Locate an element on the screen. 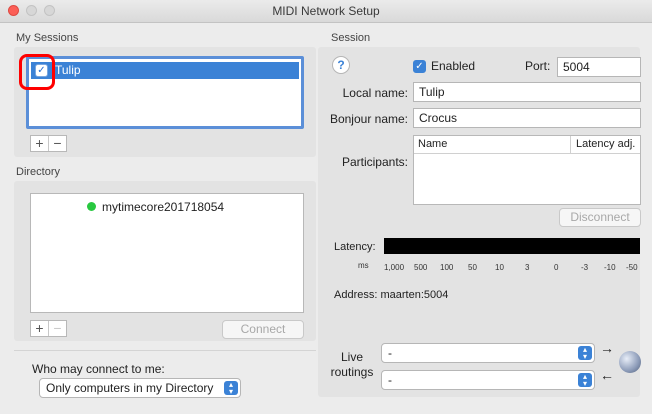 The width and height of the screenshot is (652, 414). port-label: Port: is located at coordinates (538, 66).